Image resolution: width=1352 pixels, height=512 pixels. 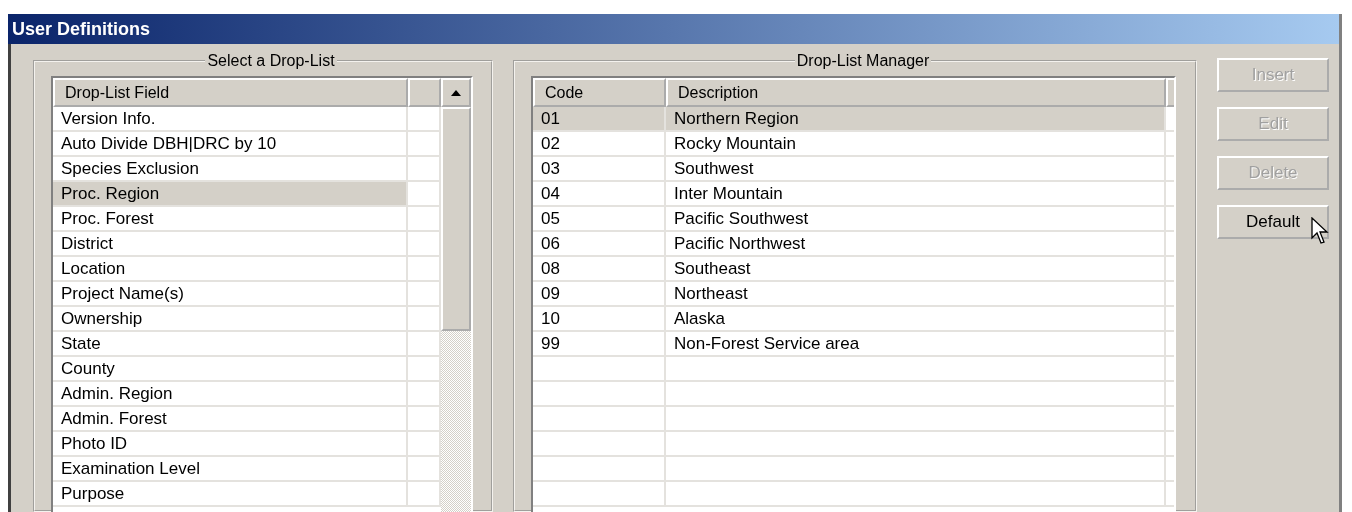 I want to click on list-row: Species Exclusion, so click(x=230, y=169).